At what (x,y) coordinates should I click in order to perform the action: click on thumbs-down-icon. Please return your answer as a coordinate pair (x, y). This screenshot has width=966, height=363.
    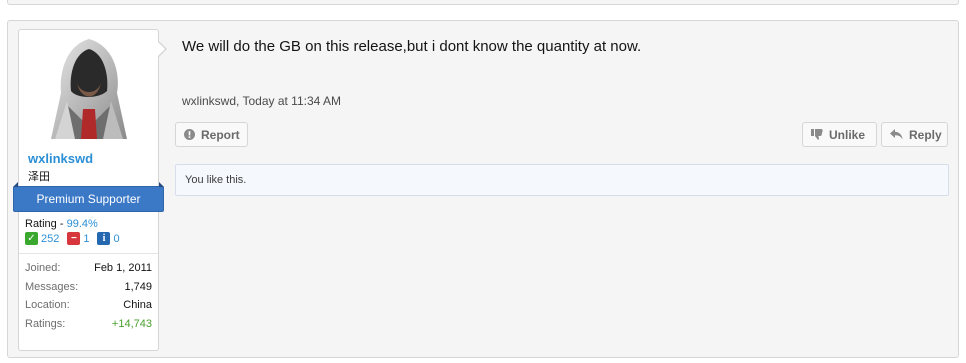
    Looking at the image, I should click on (817, 134).